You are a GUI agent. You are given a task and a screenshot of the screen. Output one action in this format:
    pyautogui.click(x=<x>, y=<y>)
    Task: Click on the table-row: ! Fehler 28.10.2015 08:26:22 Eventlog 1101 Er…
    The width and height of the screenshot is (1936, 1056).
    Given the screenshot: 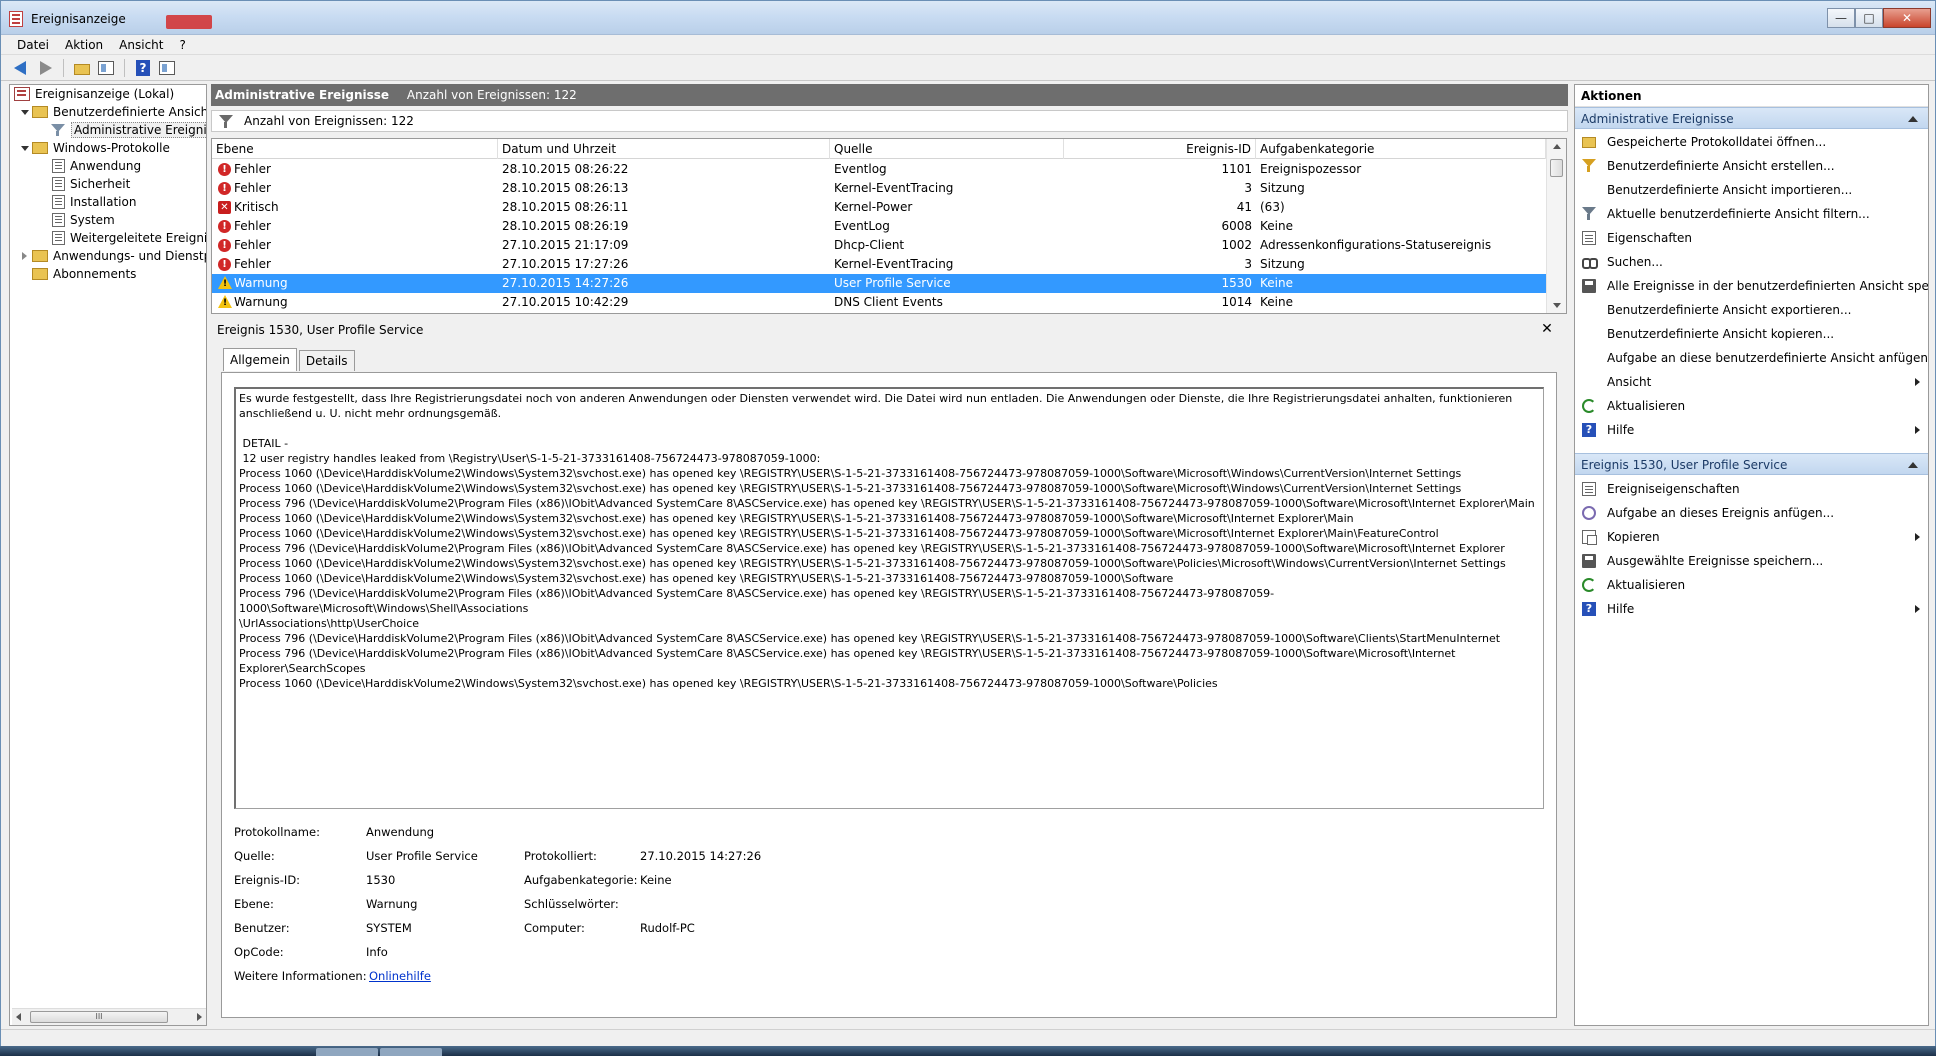 What is the action you would take?
    pyautogui.click(x=879, y=169)
    